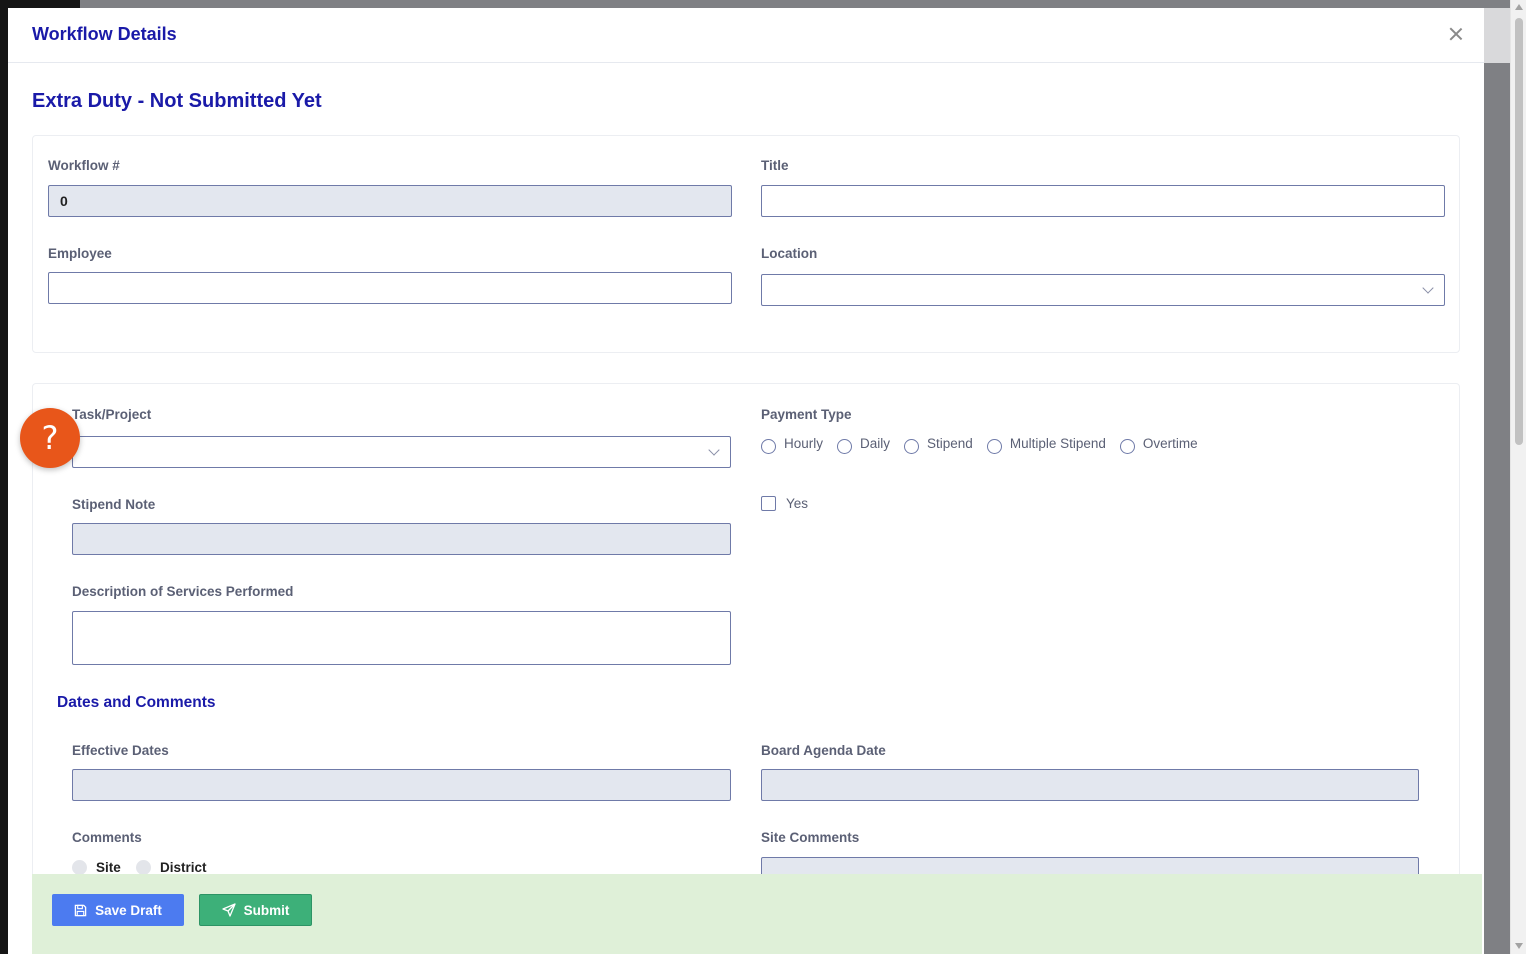  I want to click on payment-option-multiple-stipend: Multiple Stipend, so click(1046, 445).